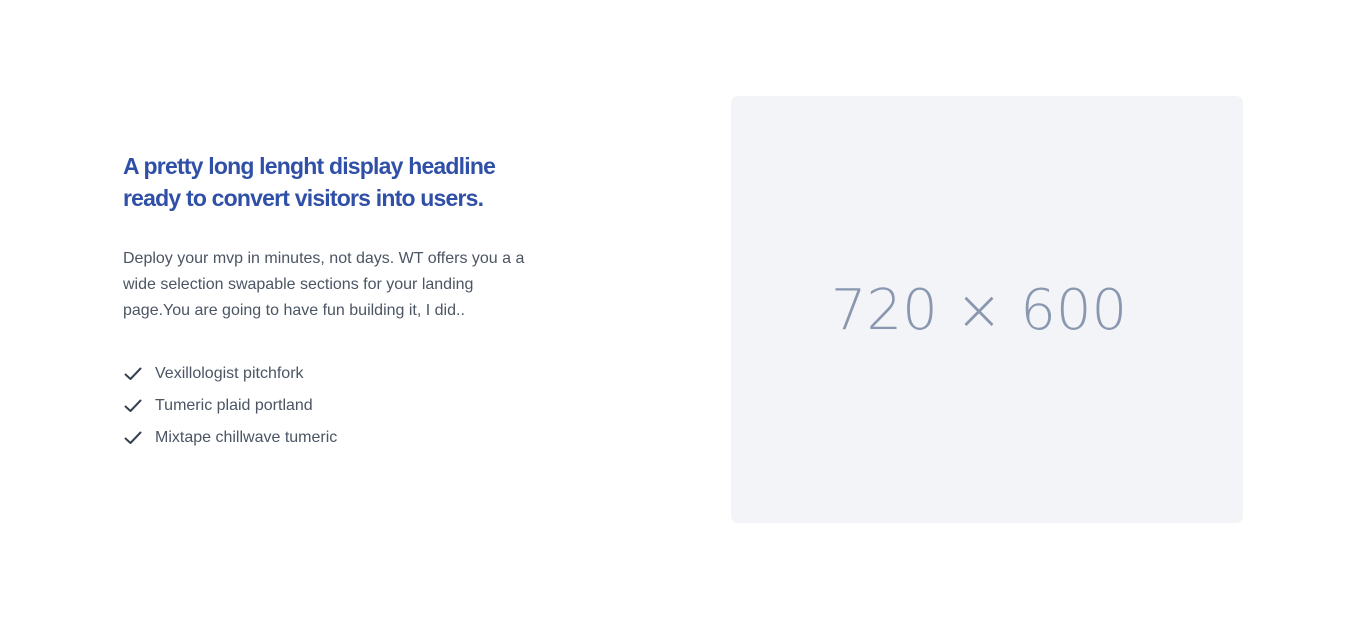  I want to click on headline-line-2: ready to convert visitors into users., so click(303, 198).